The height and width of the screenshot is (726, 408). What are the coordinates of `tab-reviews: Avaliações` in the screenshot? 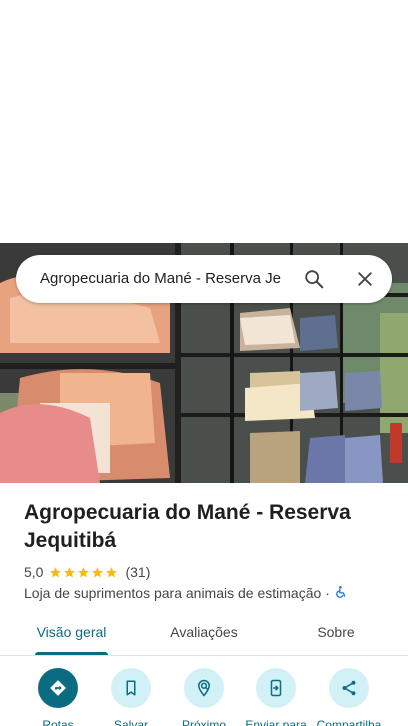 It's located at (204, 634).